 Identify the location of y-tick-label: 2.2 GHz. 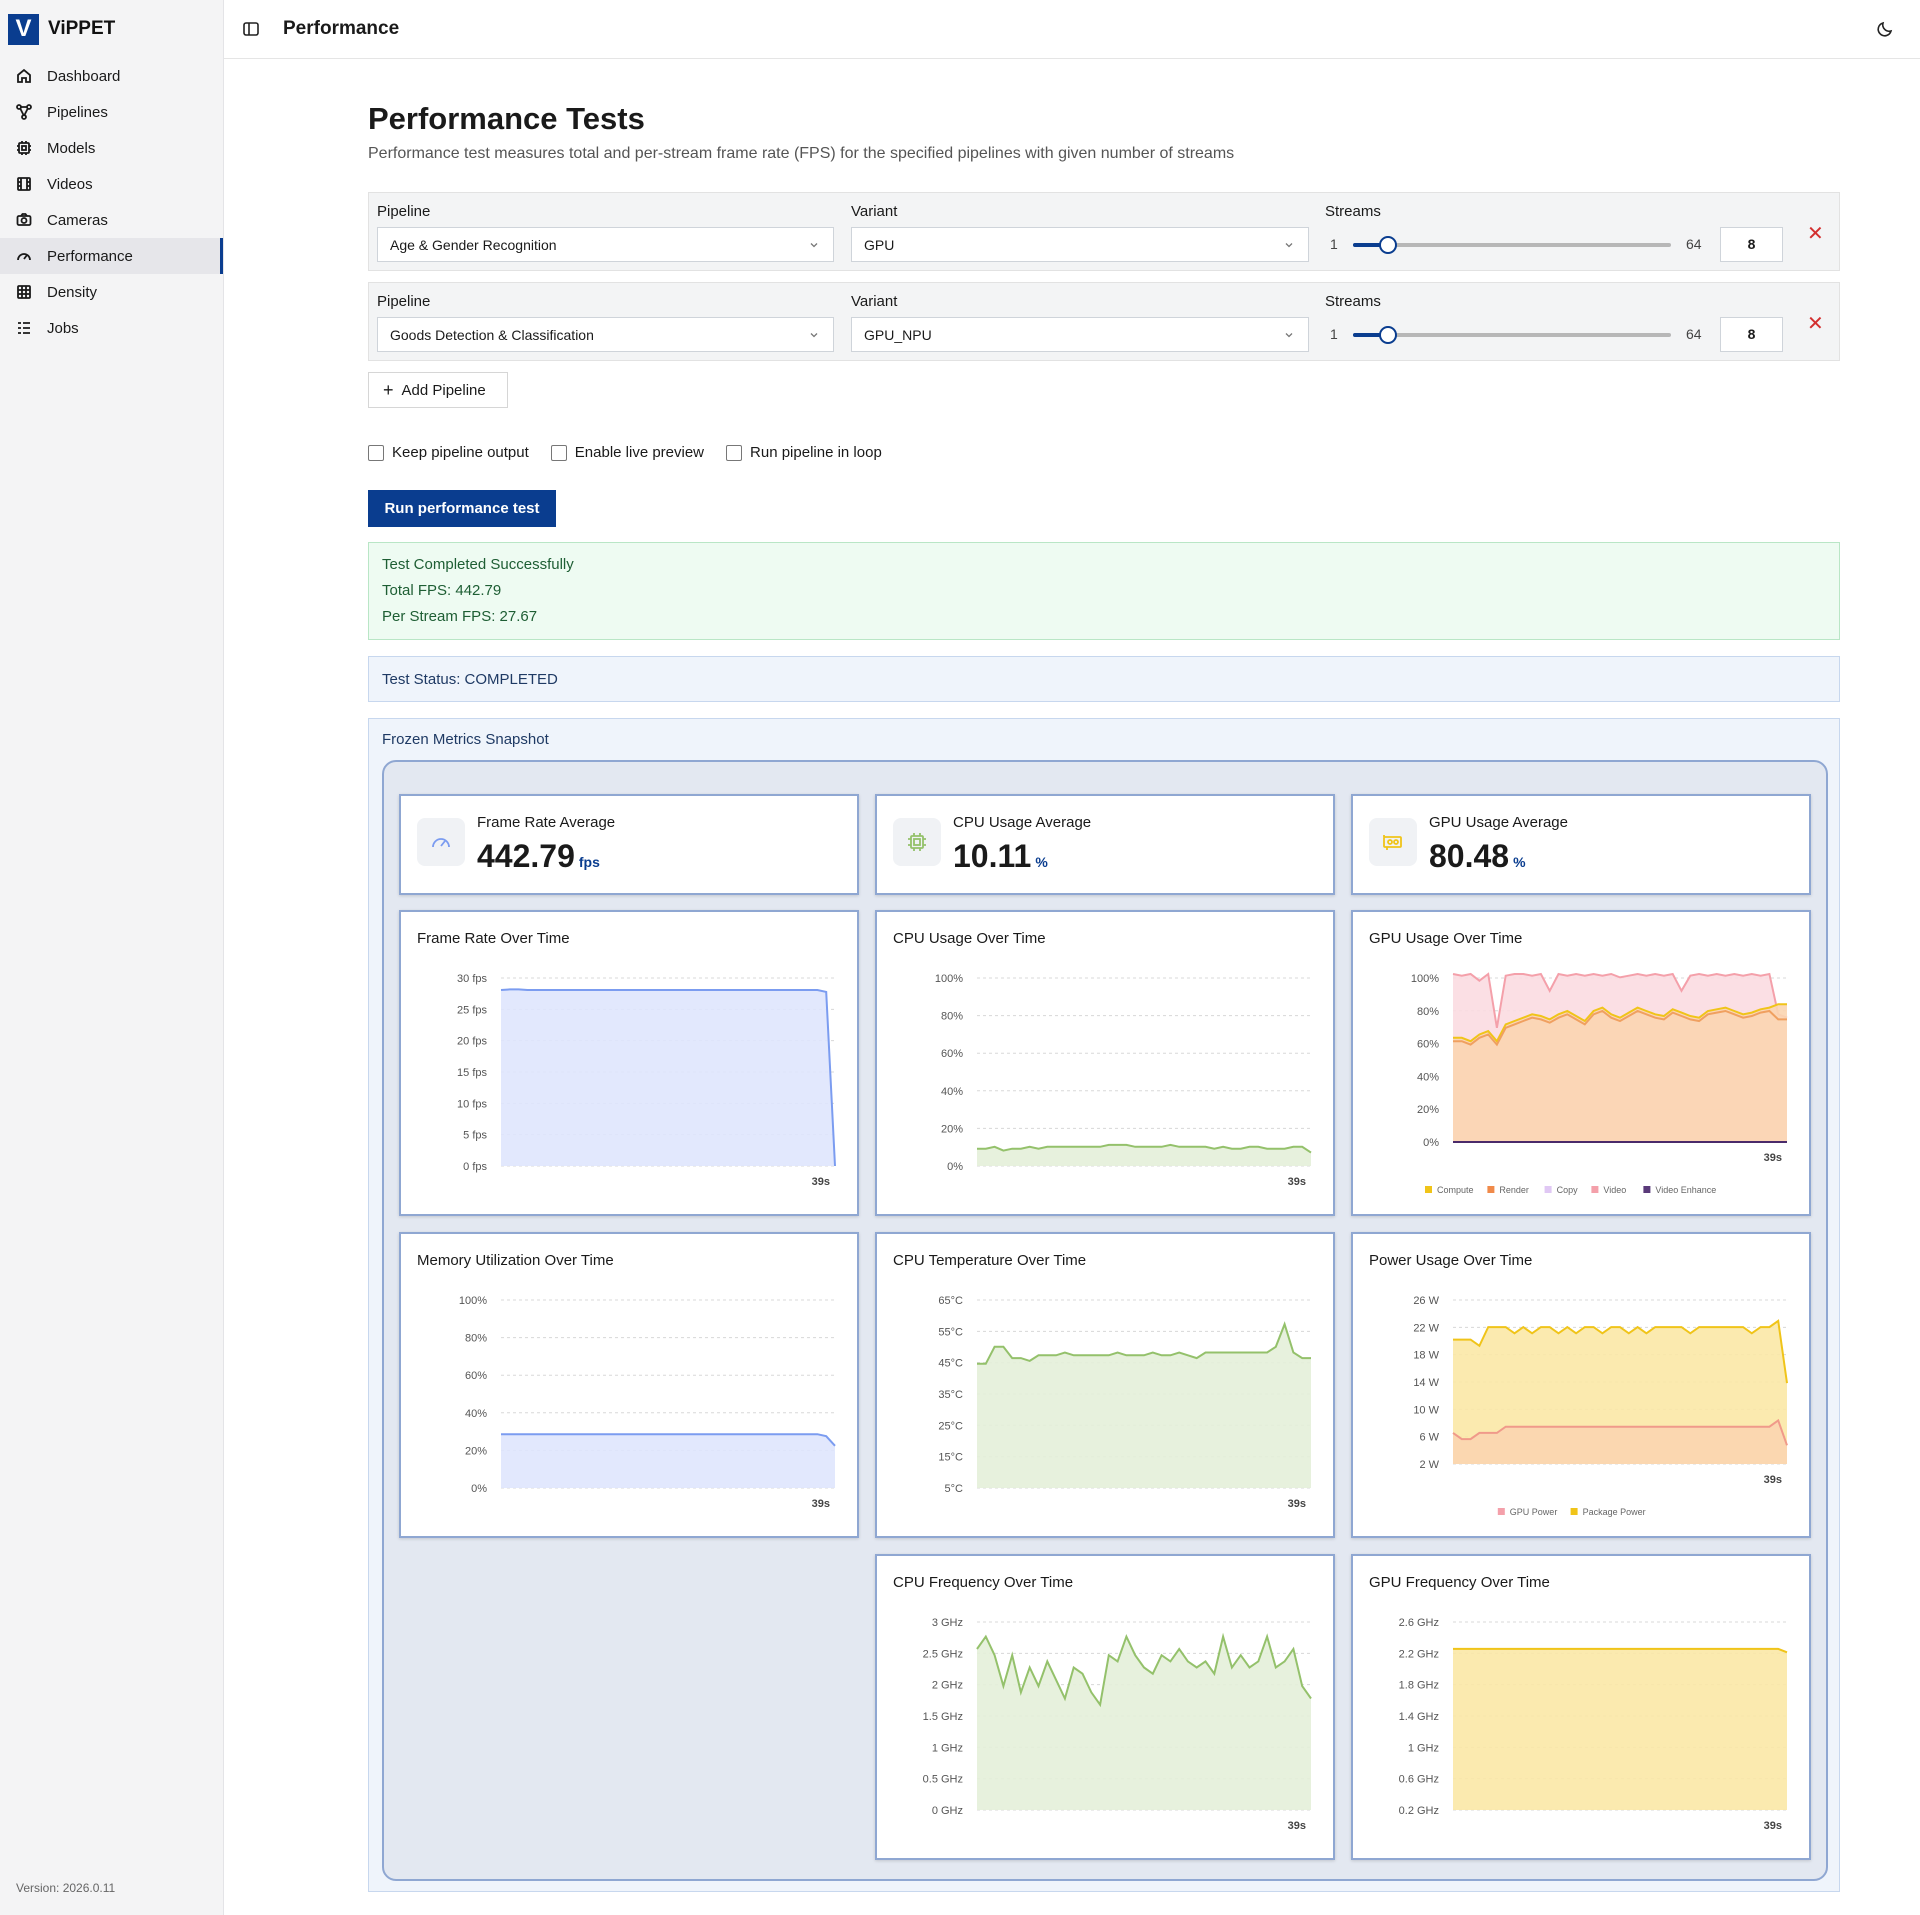
(1419, 1654).